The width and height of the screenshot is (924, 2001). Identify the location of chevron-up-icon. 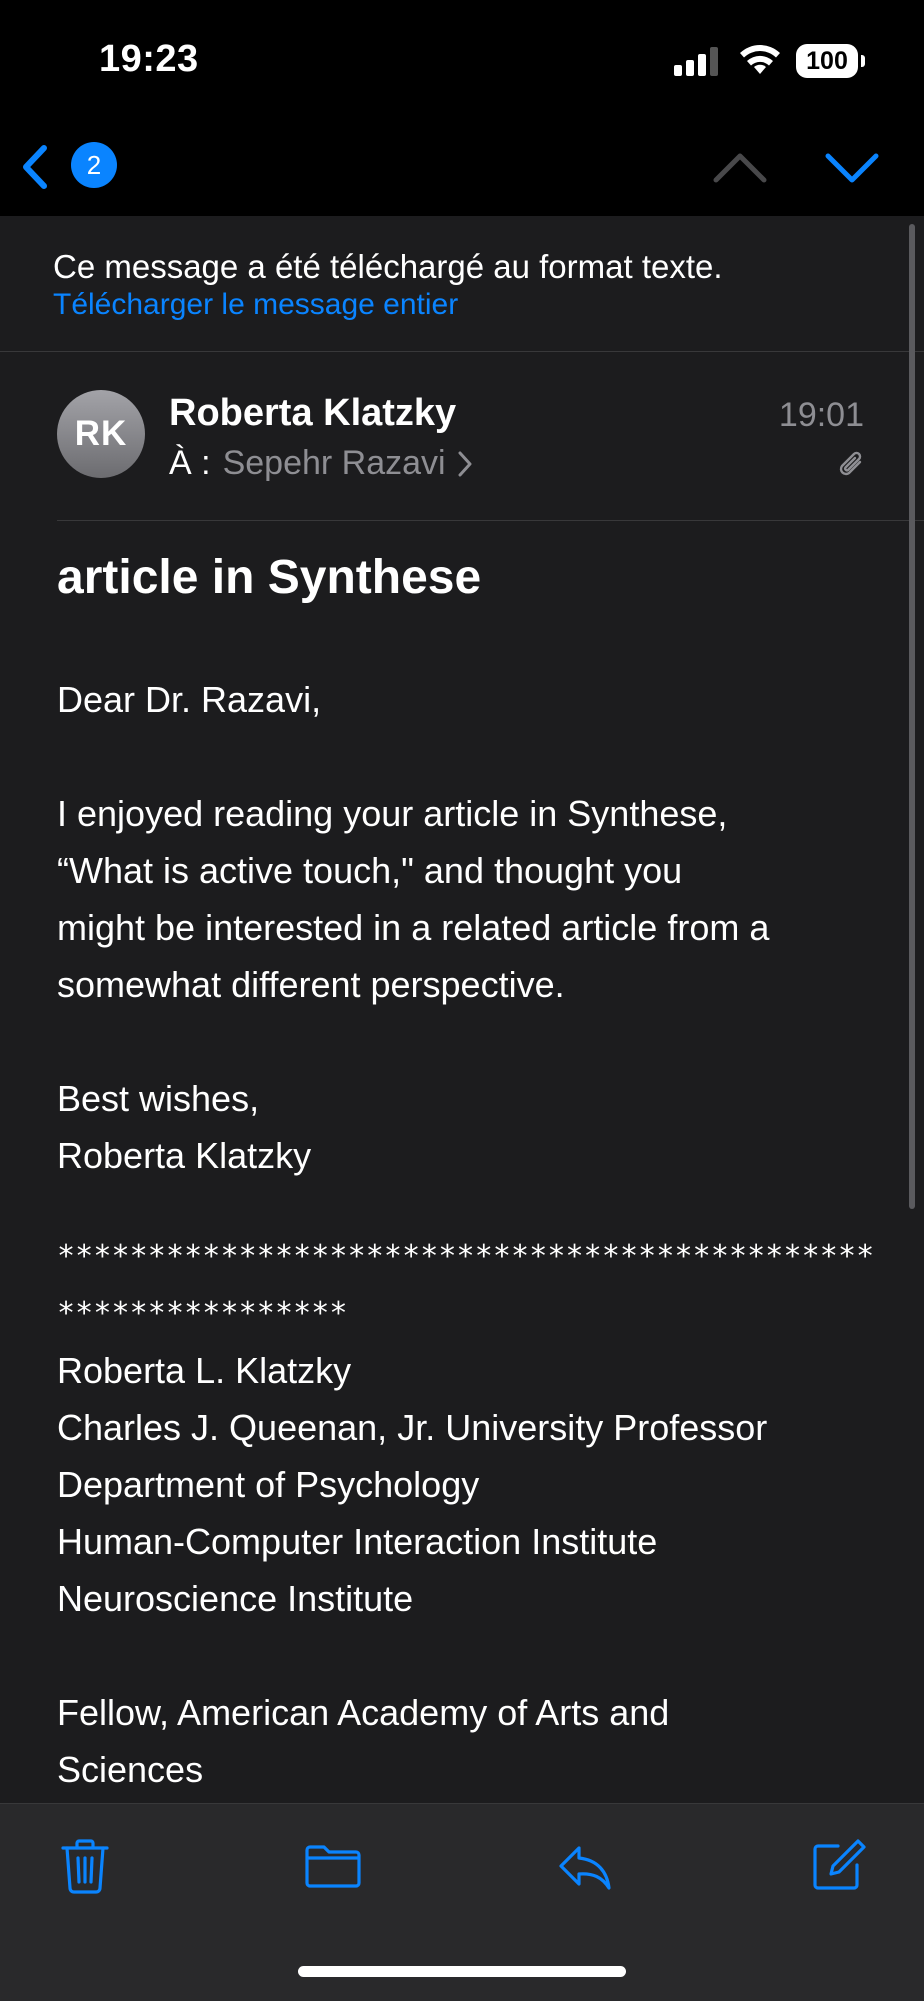
(740, 168).